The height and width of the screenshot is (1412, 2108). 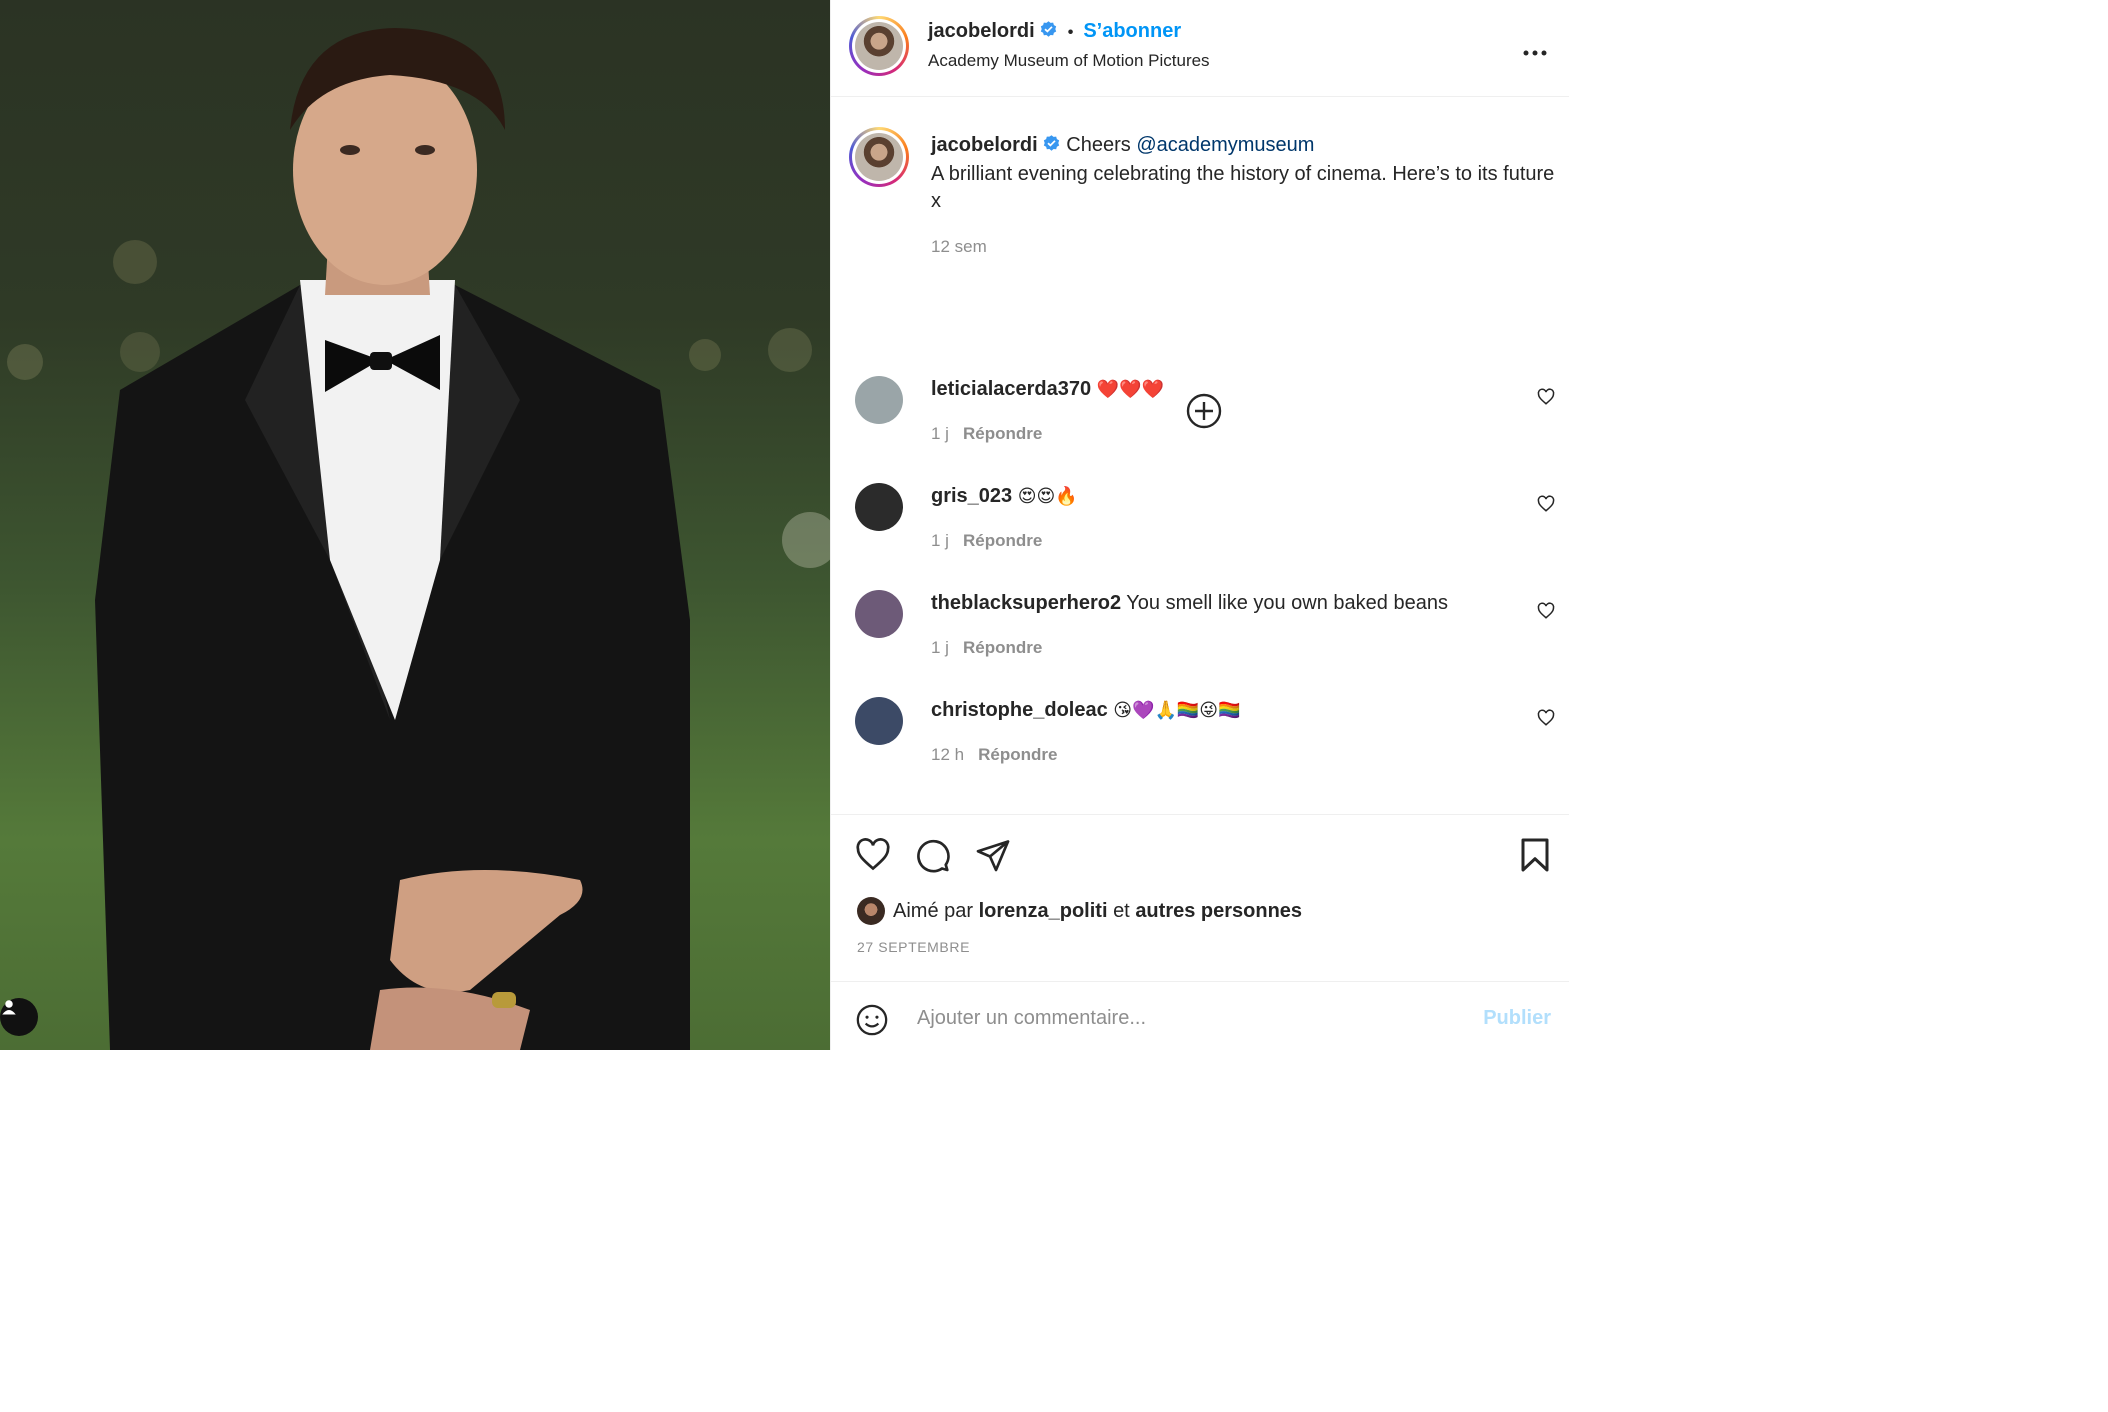 I want to click on like-icon, so click(x=873, y=857).